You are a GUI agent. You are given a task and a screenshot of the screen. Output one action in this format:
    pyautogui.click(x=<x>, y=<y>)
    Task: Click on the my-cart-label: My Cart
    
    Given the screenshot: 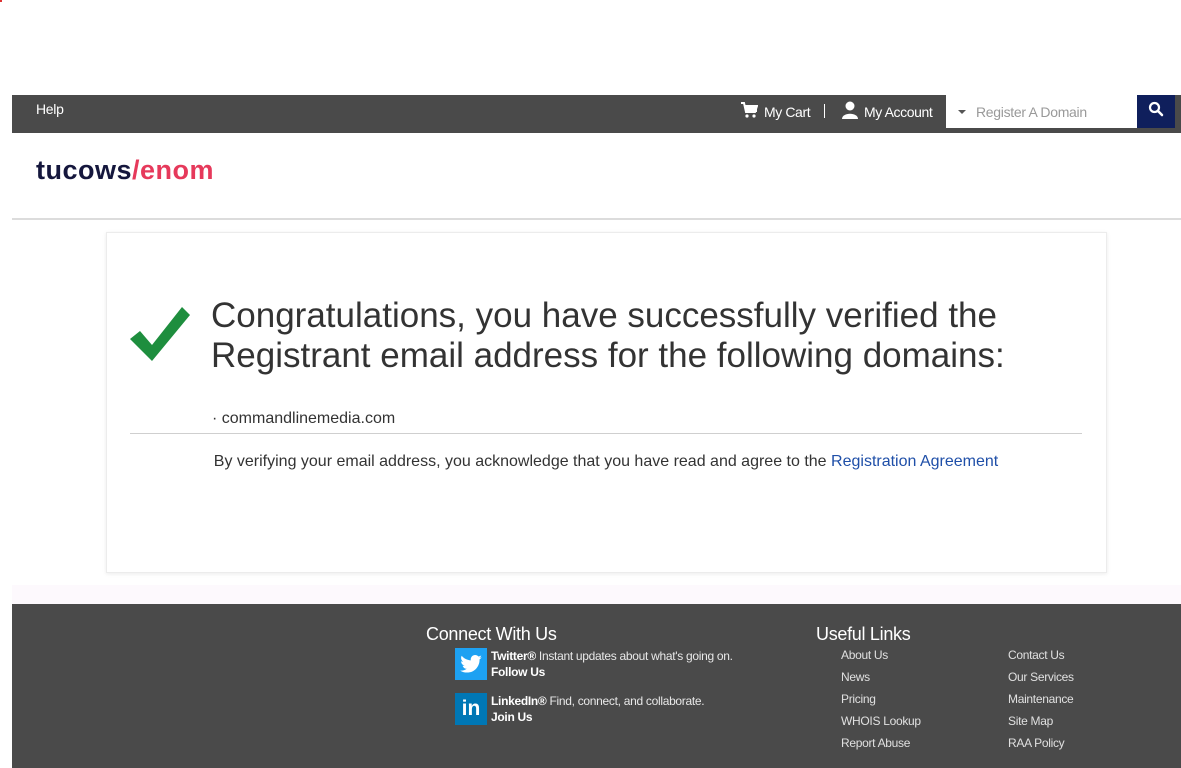 What is the action you would take?
    pyautogui.click(x=787, y=112)
    